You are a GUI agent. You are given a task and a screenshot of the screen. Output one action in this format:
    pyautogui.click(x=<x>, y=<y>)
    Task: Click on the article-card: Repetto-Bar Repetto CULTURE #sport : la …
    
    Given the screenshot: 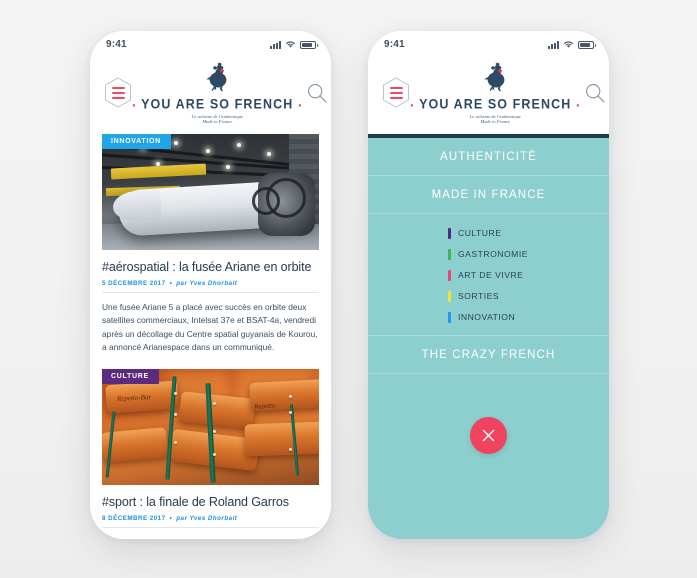 What is the action you would take?
    pyautogui.click(x=210, y=454)
    